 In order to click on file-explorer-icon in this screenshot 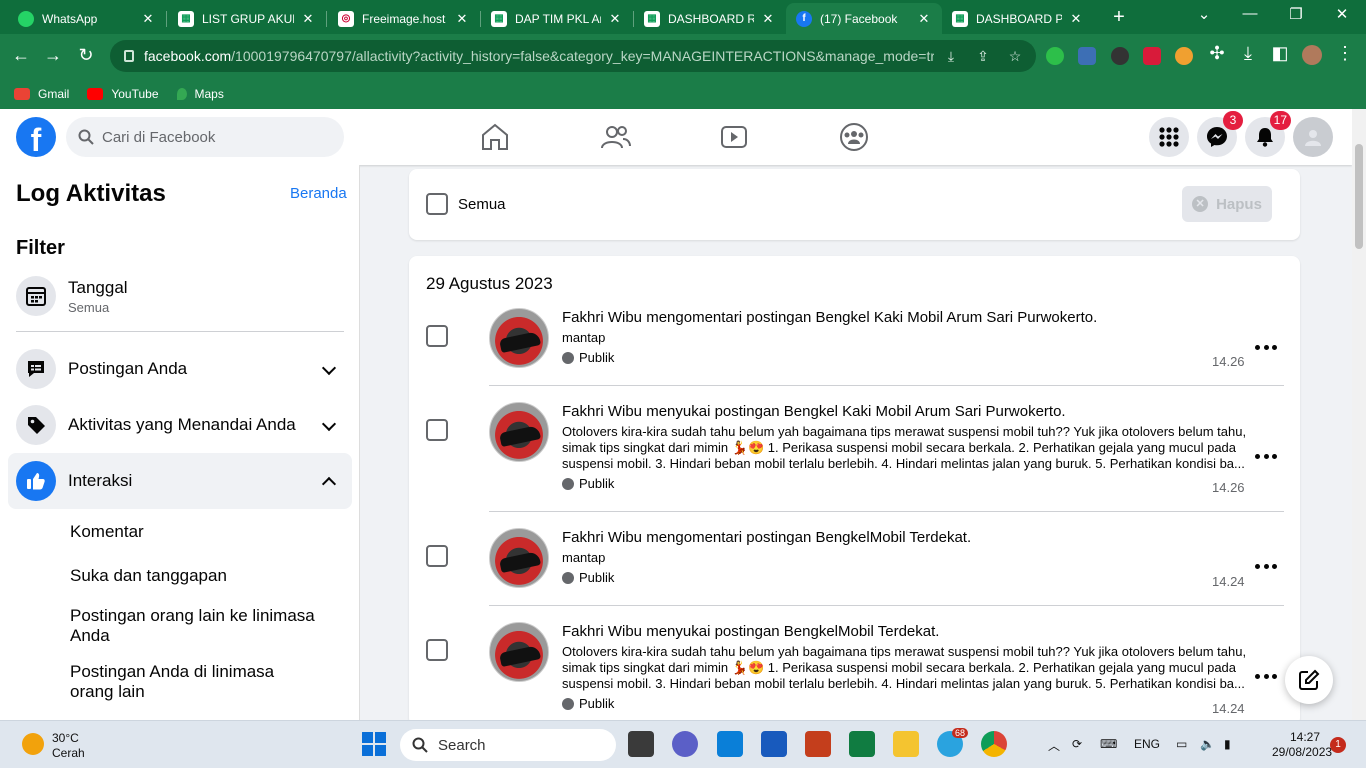, I will do `click(906, 744)`.